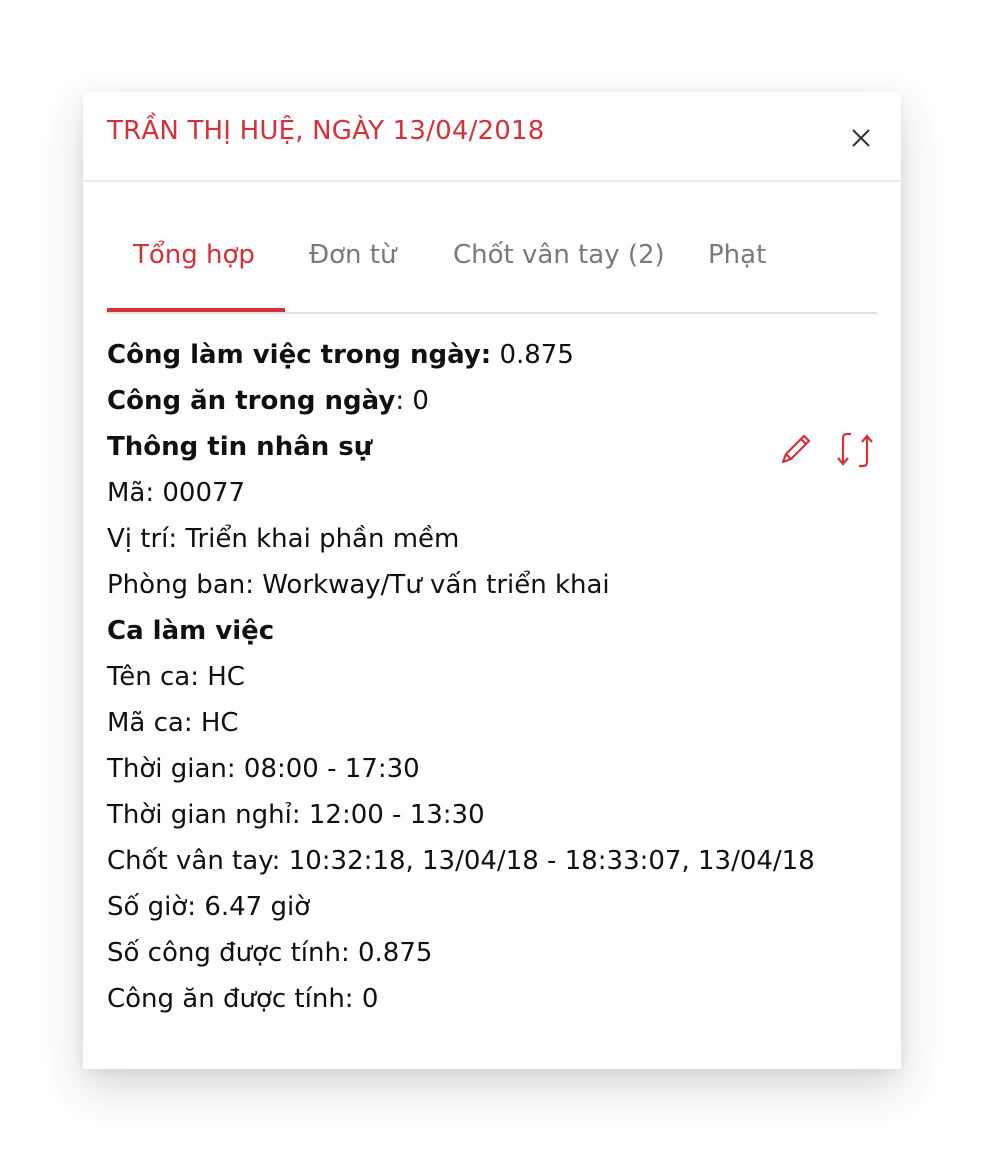 This screenshot has height=1172, width=996. What do you see at coordinates (243, 999) in the screenshot?
I see `counted-meal: Công ăn được tính: 0` at bounding box center [243, 999].